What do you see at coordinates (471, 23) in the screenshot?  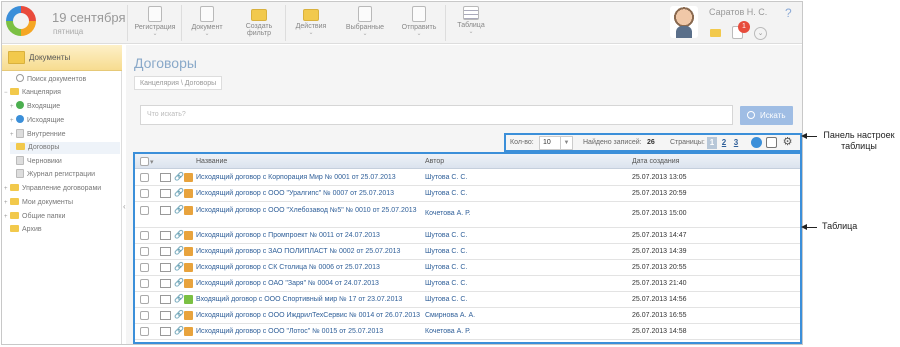 I see `toolbar-table-button: Таблица ⌄` at bounding box center [471, 23].